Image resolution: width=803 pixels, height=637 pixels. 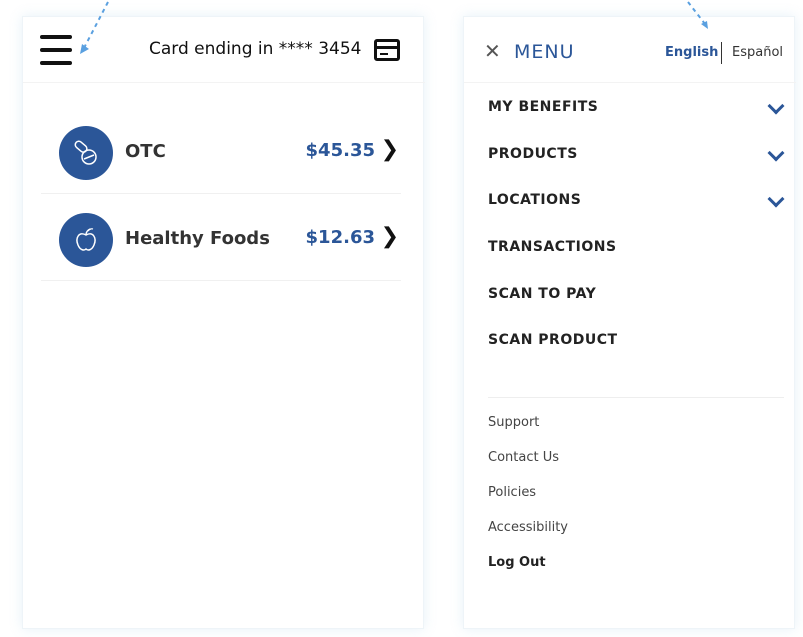 I want to click on home-header: Card ending in **** 3454, so click(x=224, y=50).